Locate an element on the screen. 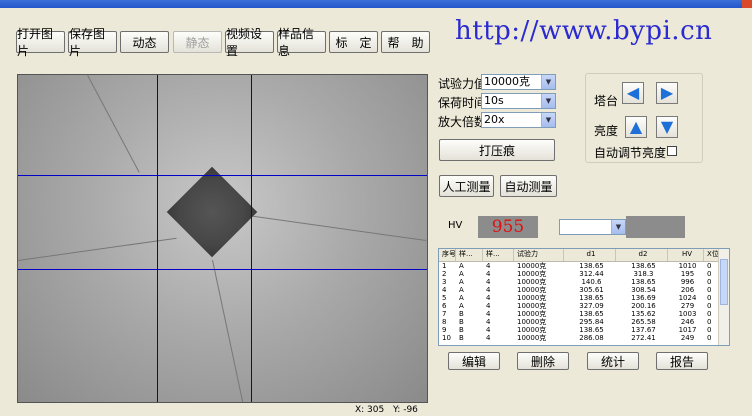  crosshair-vertical-right is located at coordinates (251, 238).